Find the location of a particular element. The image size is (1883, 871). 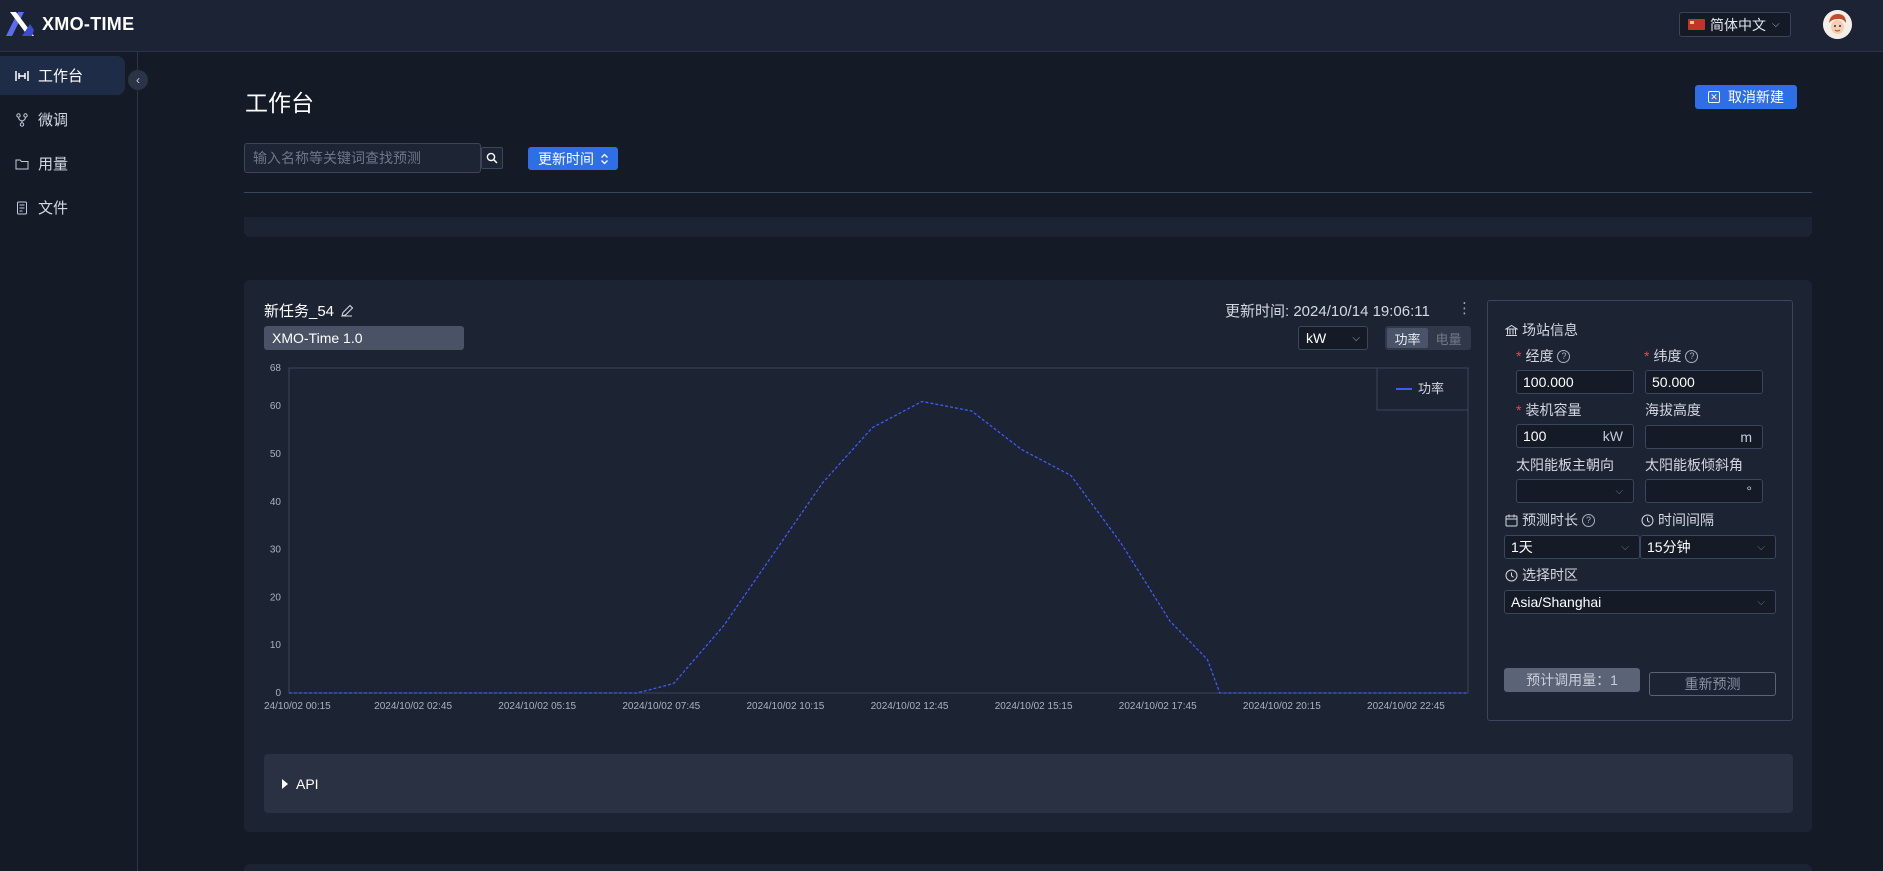

altitude-label-text: 海拔高度 is located at coordinates (1673, 410).